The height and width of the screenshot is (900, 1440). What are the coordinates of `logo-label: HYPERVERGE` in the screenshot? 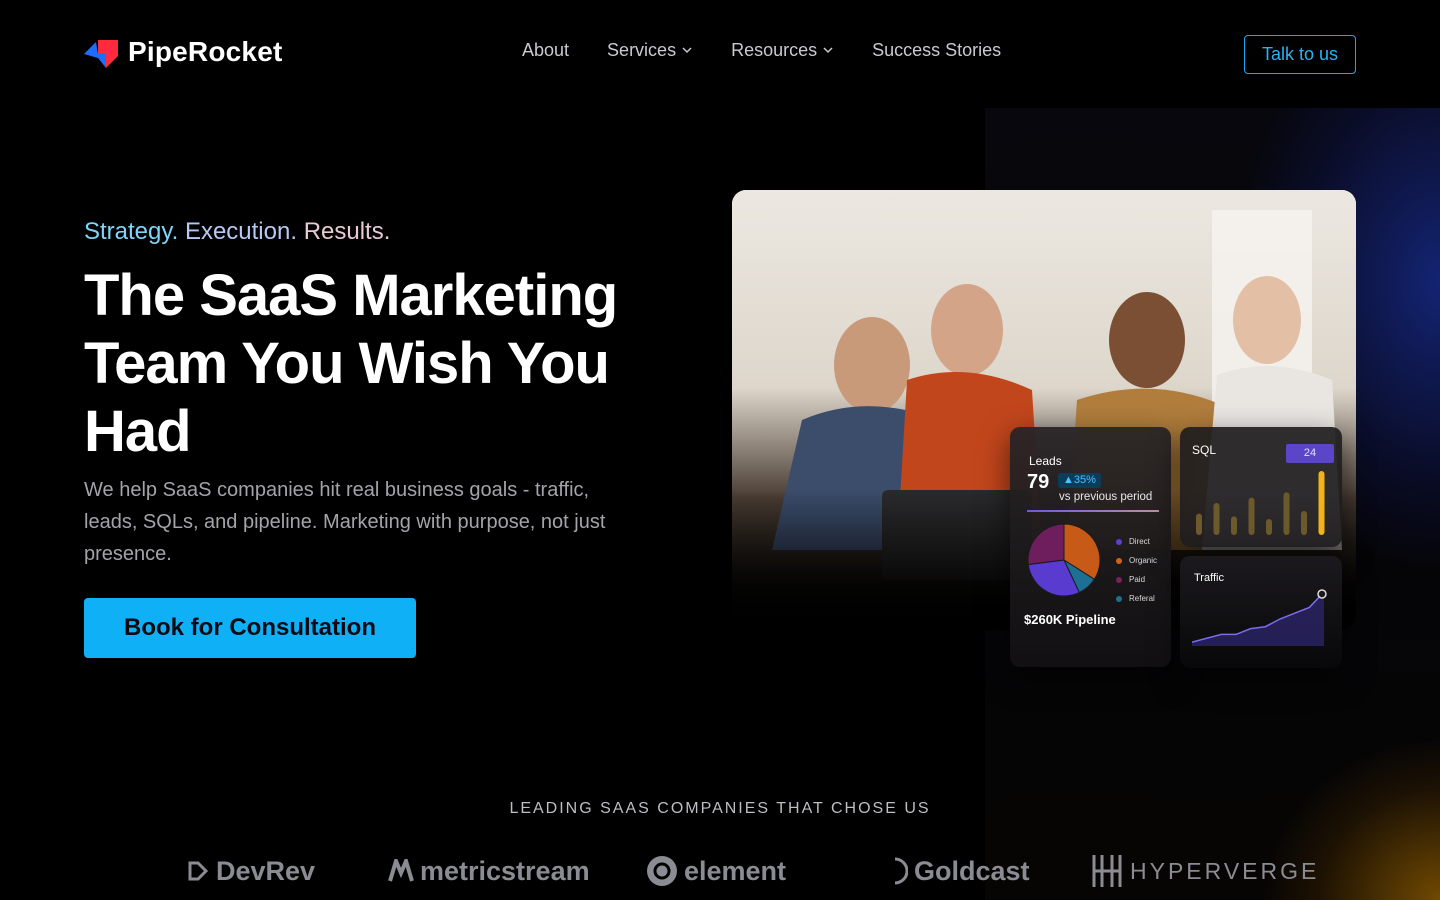 It's located at (1225, 870).